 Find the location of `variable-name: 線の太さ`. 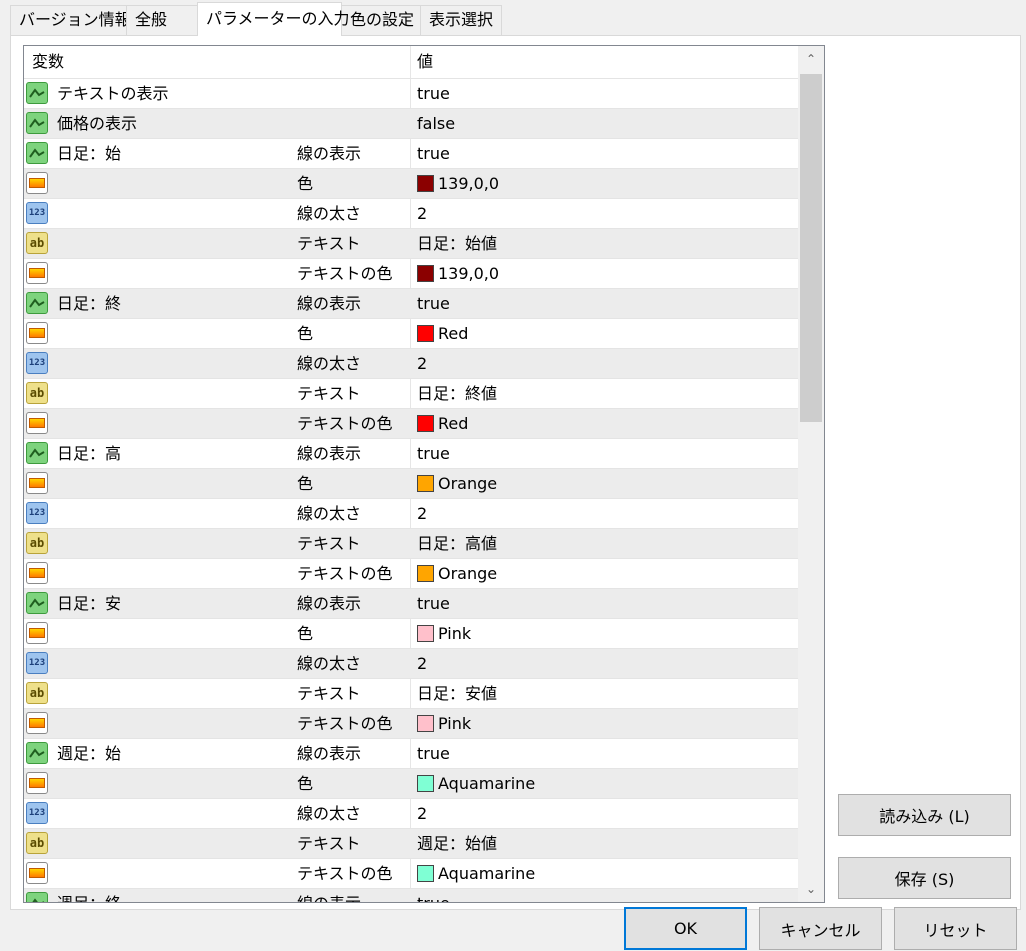

variable-name: 線の太さ is located at coordinates (329, 363).